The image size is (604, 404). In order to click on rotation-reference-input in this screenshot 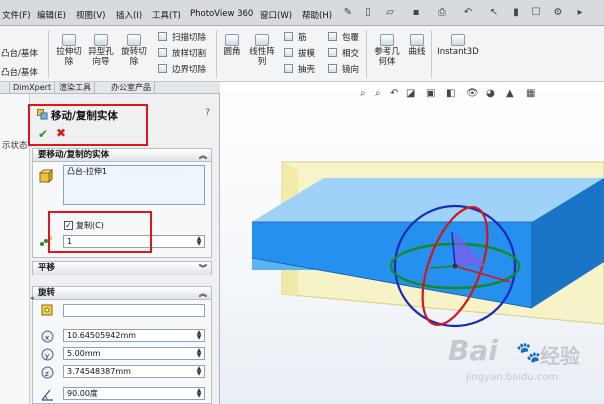, I will do `click(134, 310)`.